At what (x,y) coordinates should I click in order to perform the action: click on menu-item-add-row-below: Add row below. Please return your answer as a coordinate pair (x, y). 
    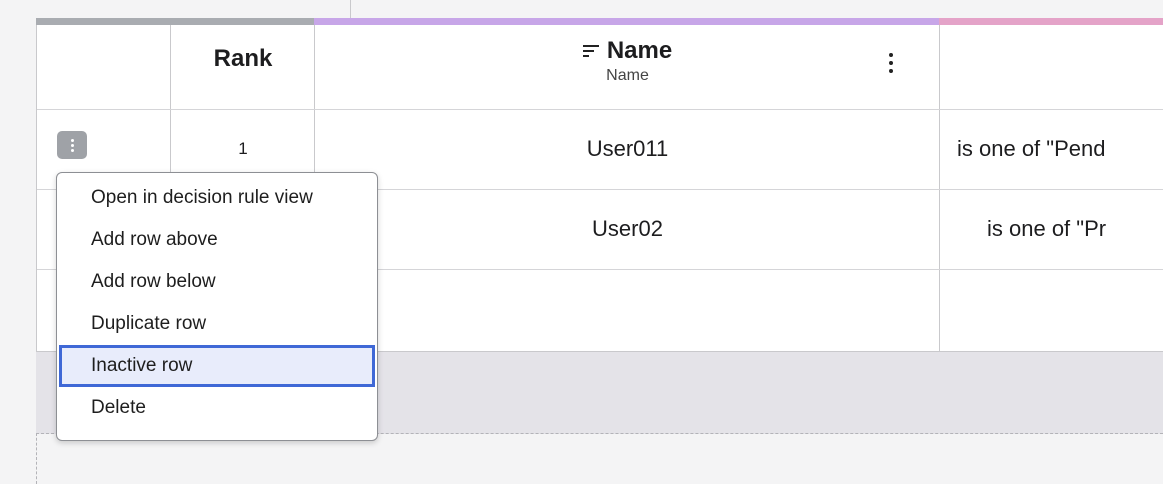
    Looking at the image, I should click on (217, 282).